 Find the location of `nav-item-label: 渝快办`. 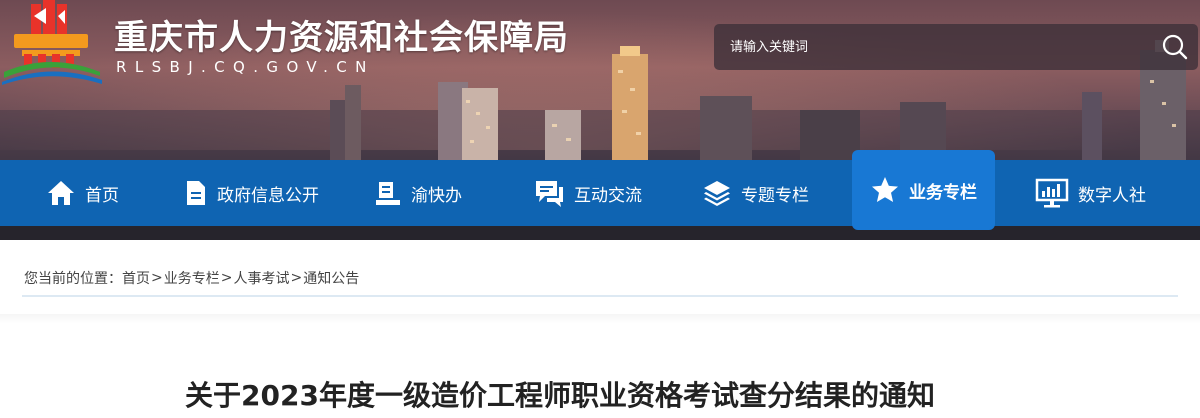

nav-item-label: 渝快办 is located at coordinates (436, 195).